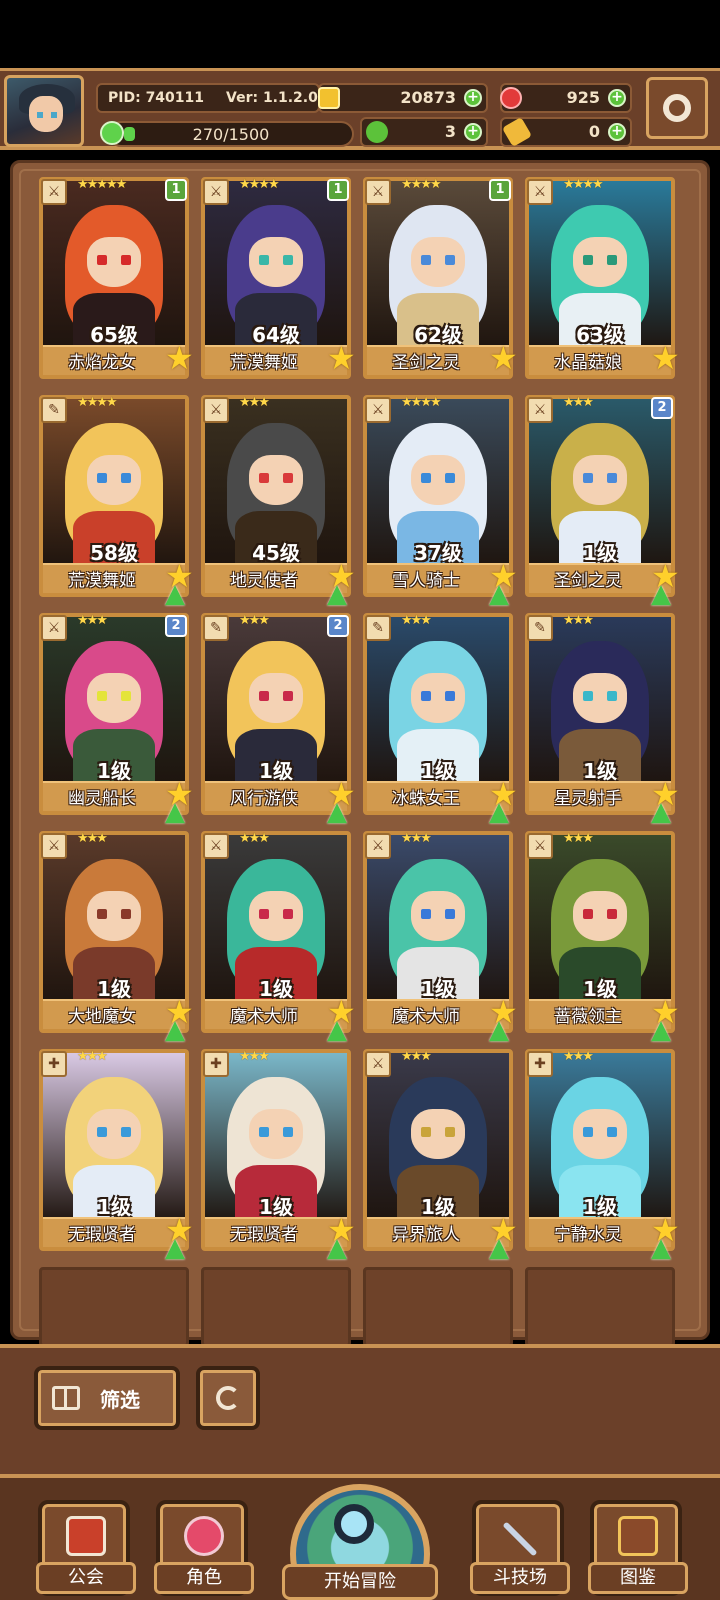 The width and height of the screenshot is (720, 1600). Describe the element at coordinates (426, 1017) in the screenshot. I see `hero-name: 魔术大师` at that location.